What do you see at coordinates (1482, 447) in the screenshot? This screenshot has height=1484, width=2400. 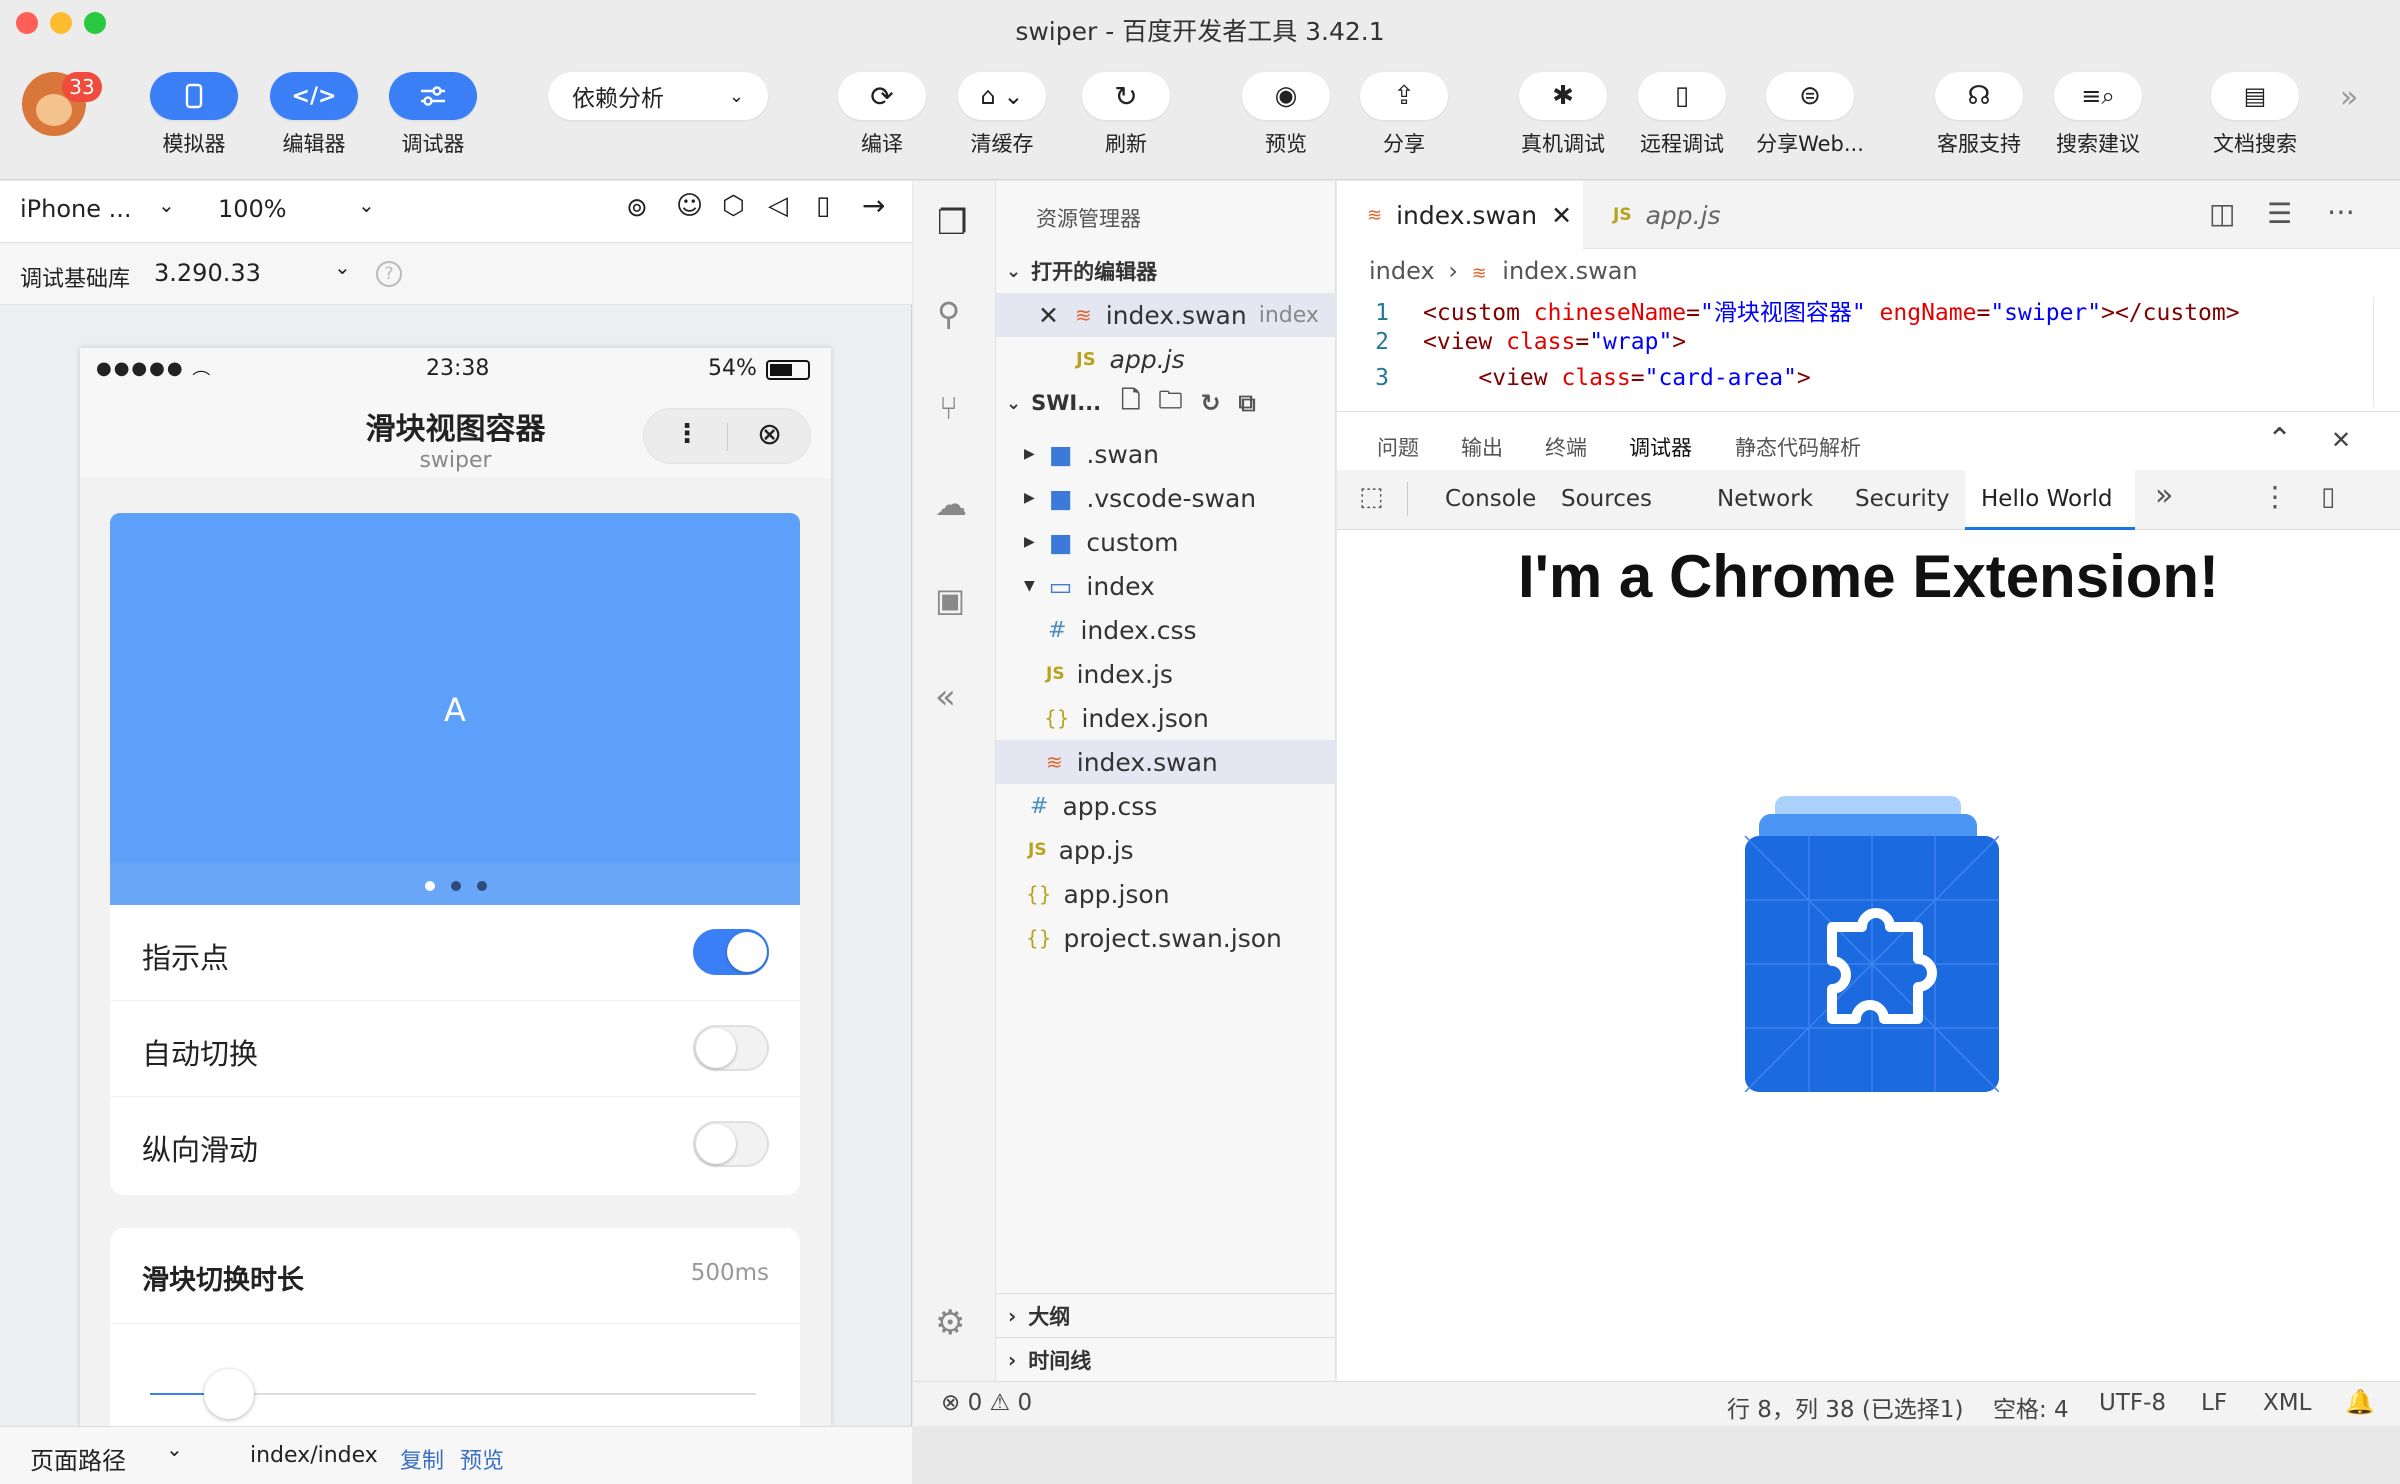 I see `tab-output: 输出` at bounding box center [1482, 447].